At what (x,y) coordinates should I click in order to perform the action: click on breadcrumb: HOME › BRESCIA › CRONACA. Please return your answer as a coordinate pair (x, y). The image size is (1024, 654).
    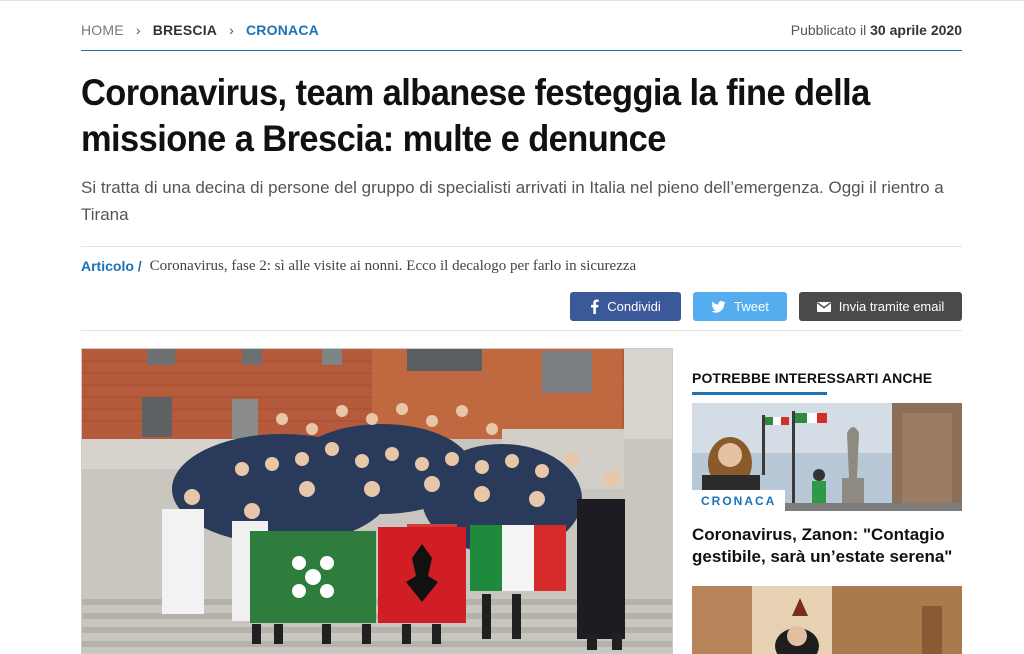
    Looking at the image, I should click on (200, 30).